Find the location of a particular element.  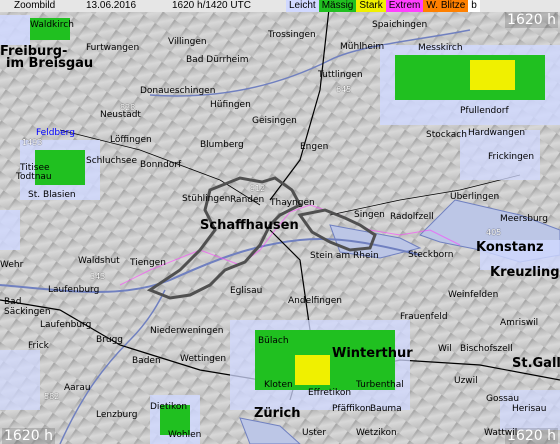

place-label: Uster is located at coordinates (314, 433).